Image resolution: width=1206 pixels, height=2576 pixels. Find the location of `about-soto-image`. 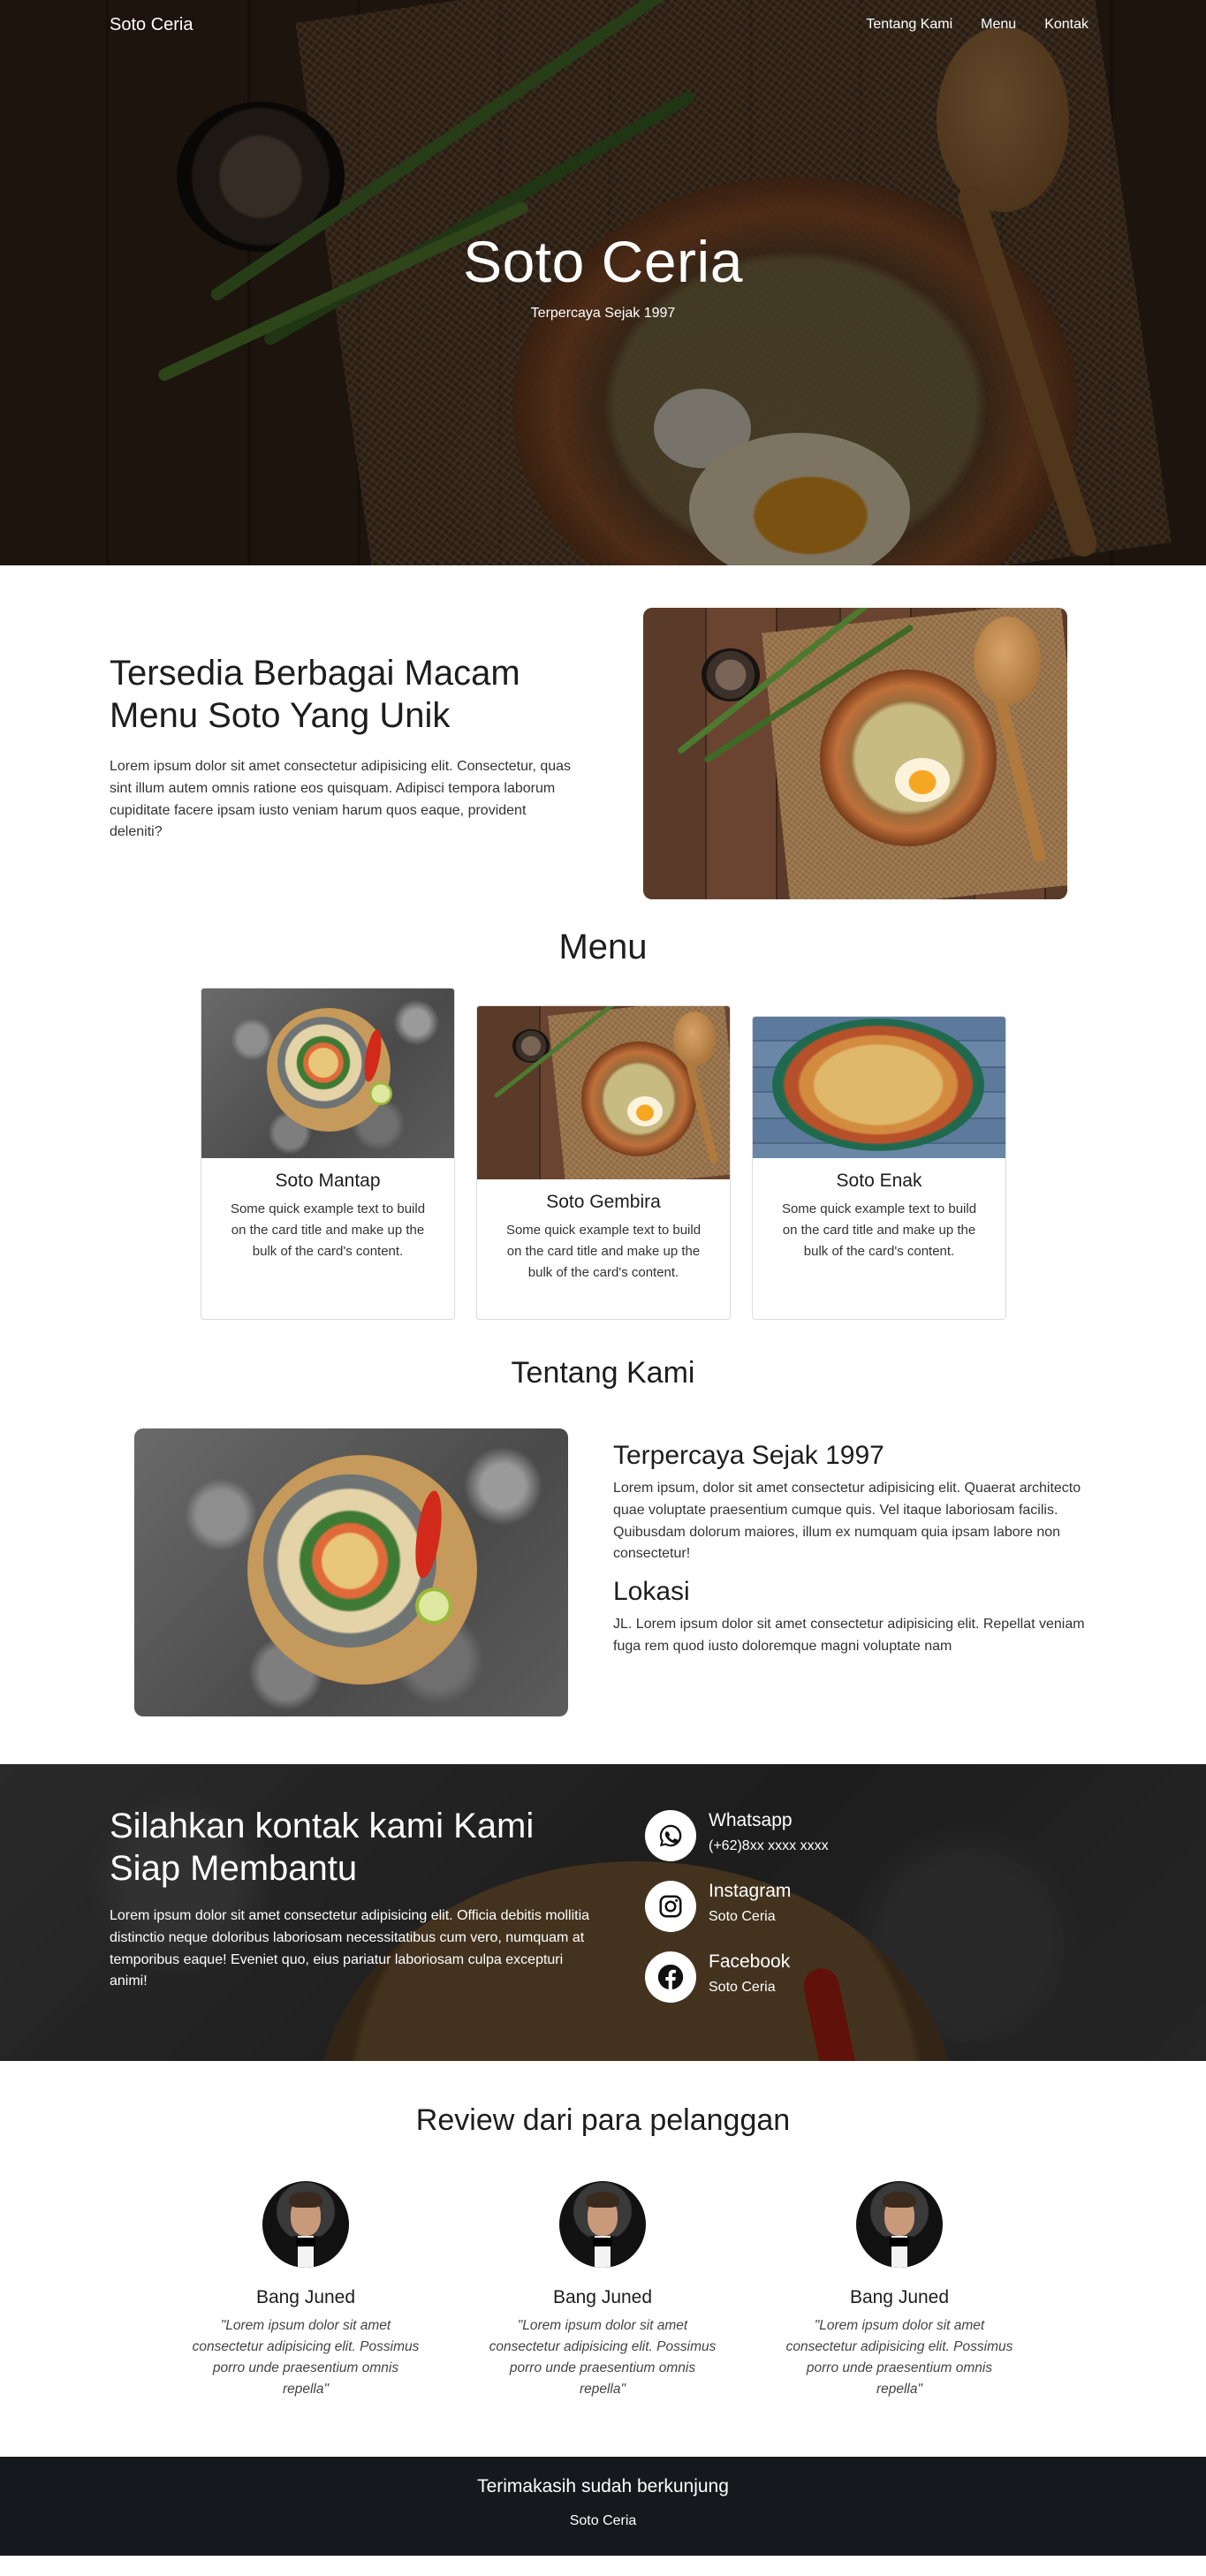

about-soto-image is located at coordinates (351, 1572).